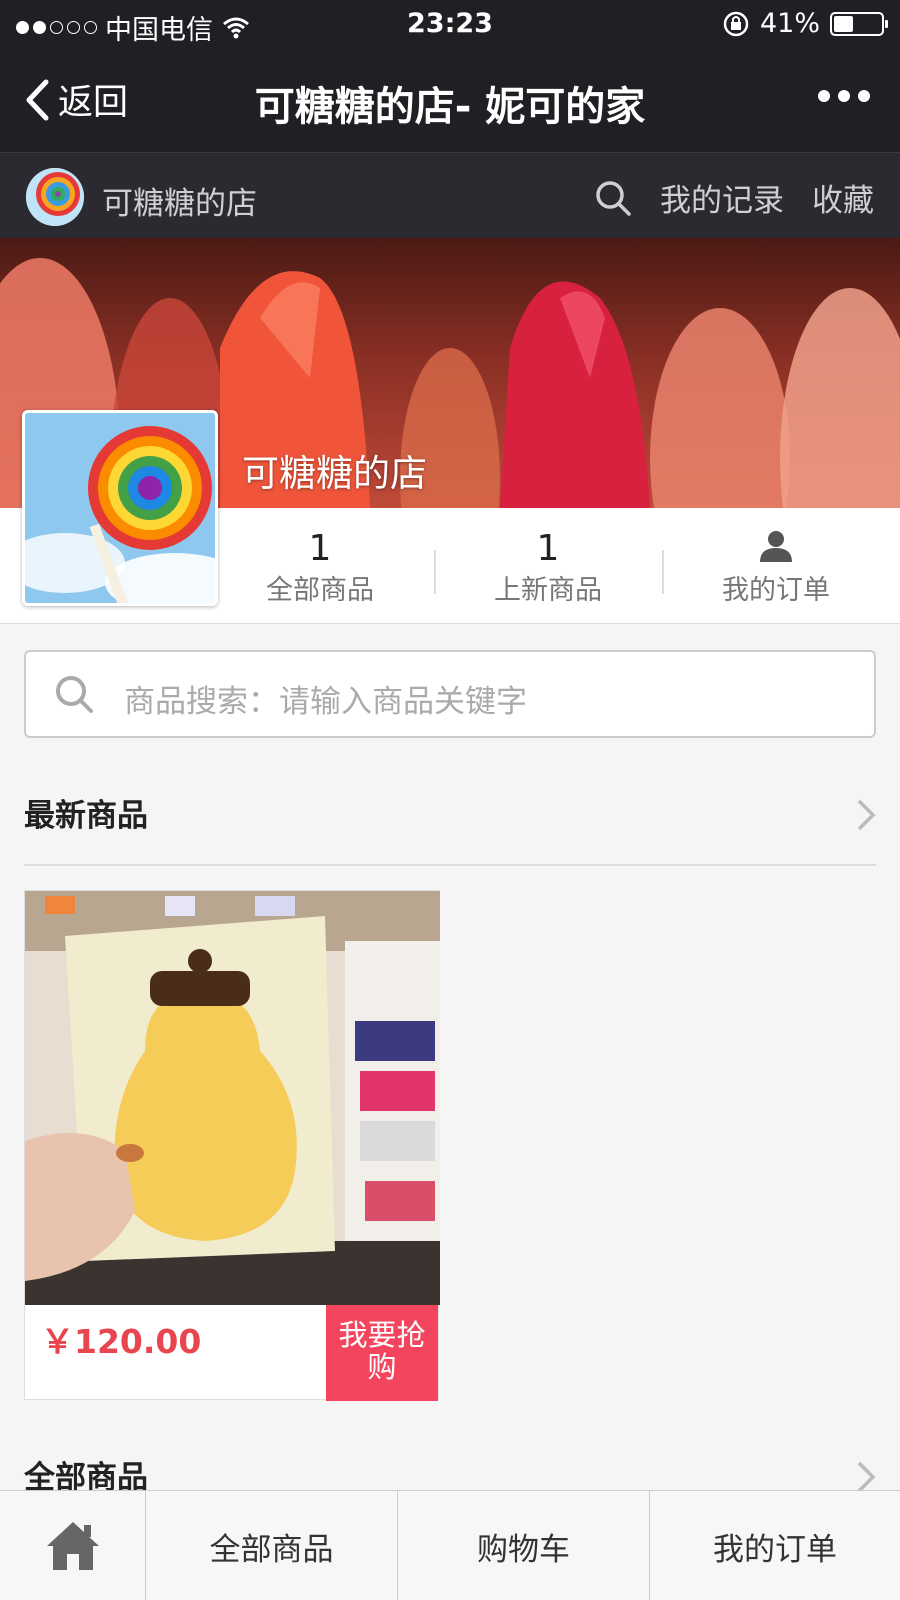 The width and height of the screenshot is (900, 1600). Describe the element at coordinates (776, 548) in the screenshot. I see `user-icon` at that location.